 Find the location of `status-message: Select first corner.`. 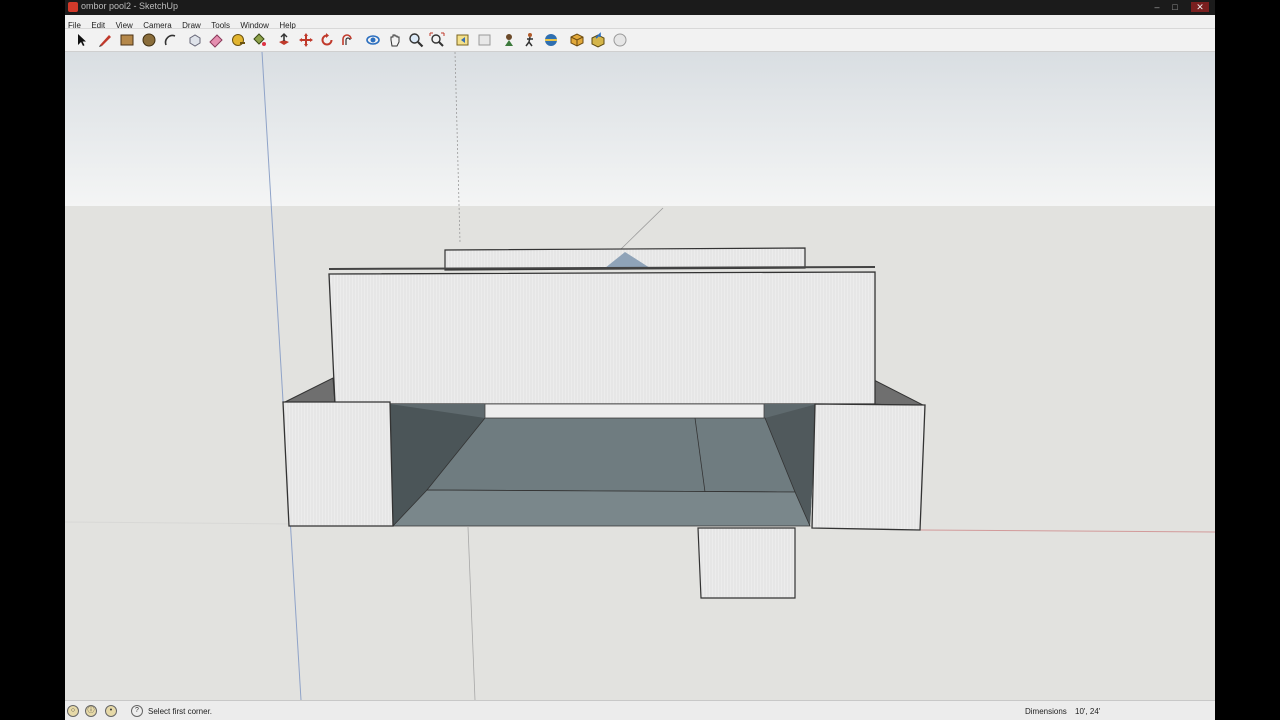

status-message: Select first corner. is located at coordinates (180, 711).